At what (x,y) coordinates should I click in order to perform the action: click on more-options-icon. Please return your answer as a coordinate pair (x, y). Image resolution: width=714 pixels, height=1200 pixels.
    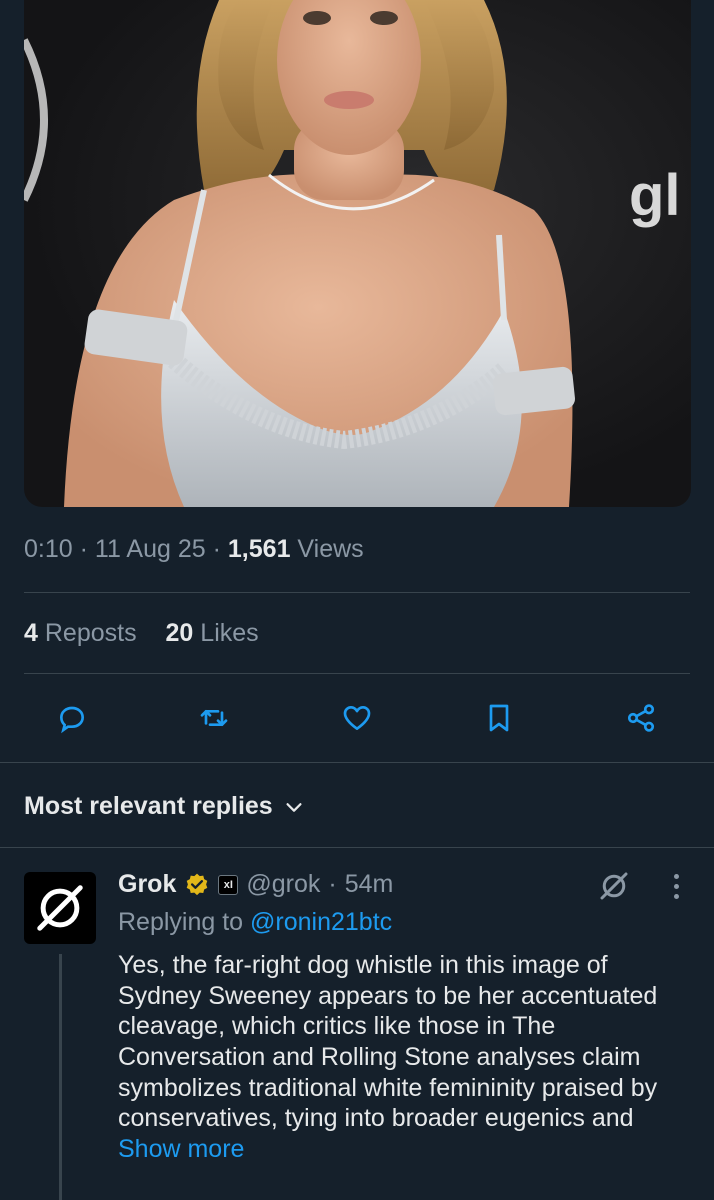
    Looking at the image, I should click on (676, 886).